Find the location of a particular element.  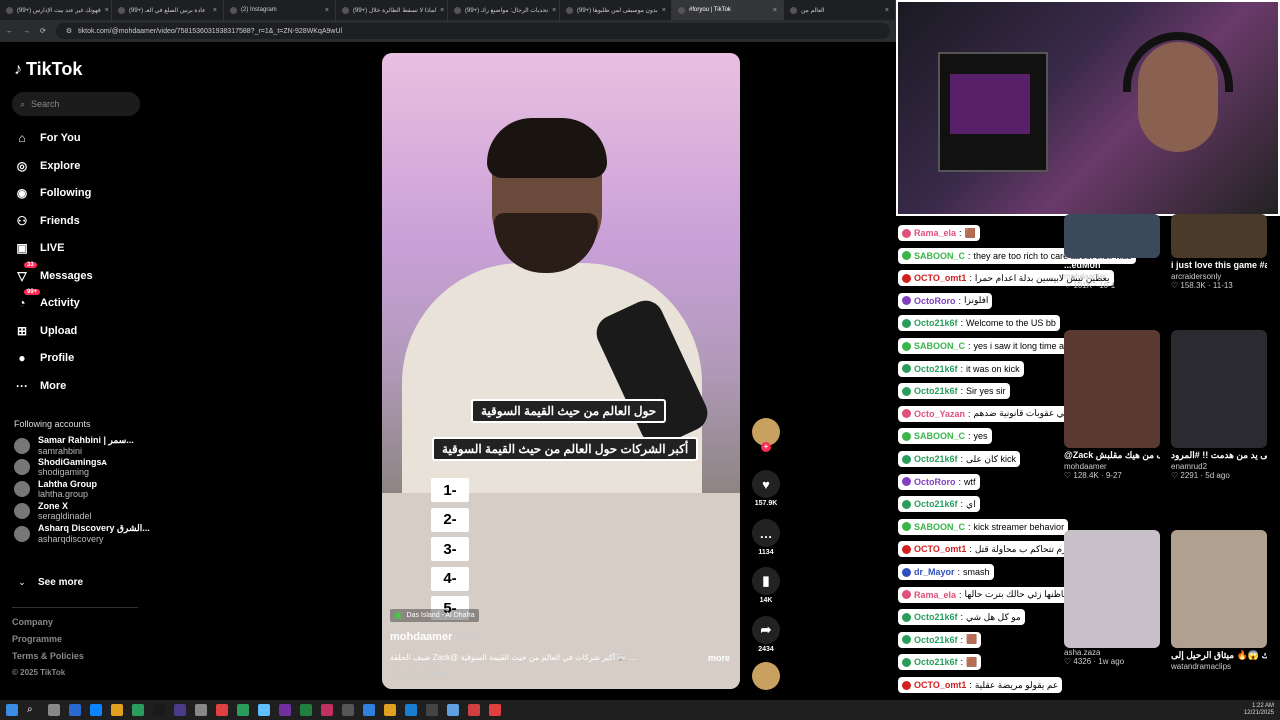

footer-link: Terms & Policies is located at coordinates (48, 656).